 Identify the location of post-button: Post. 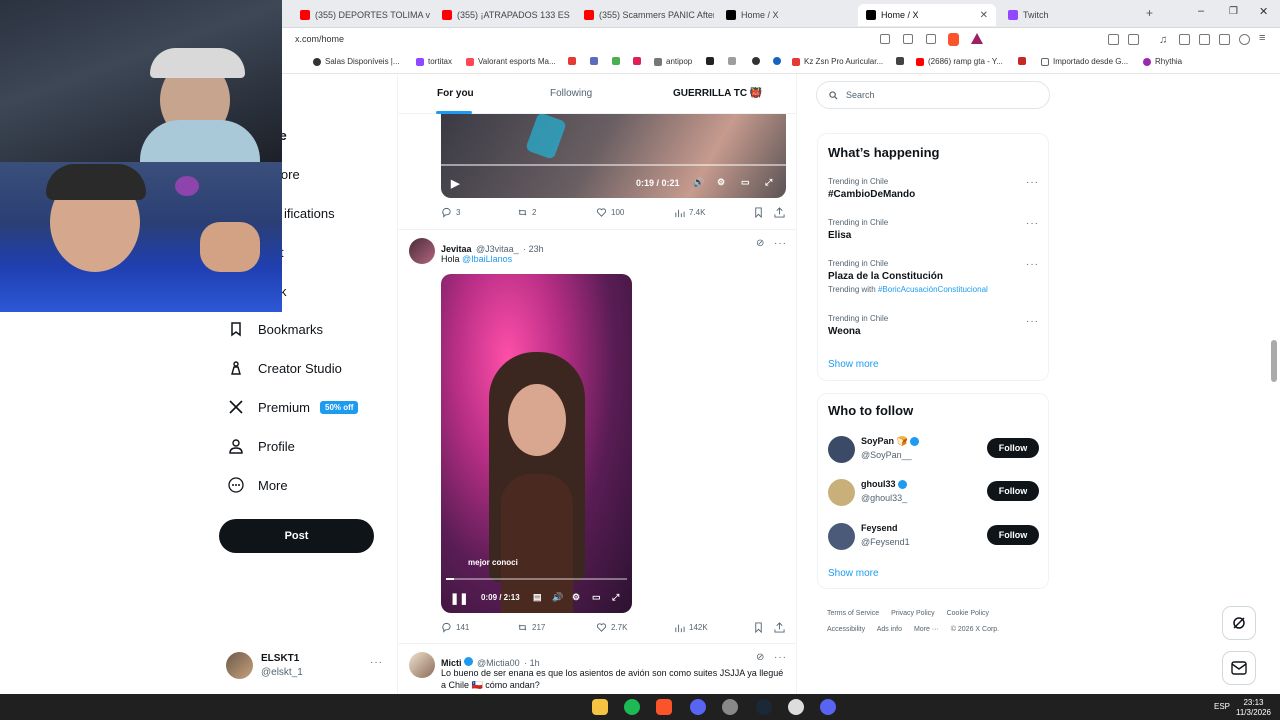
(296, 536).